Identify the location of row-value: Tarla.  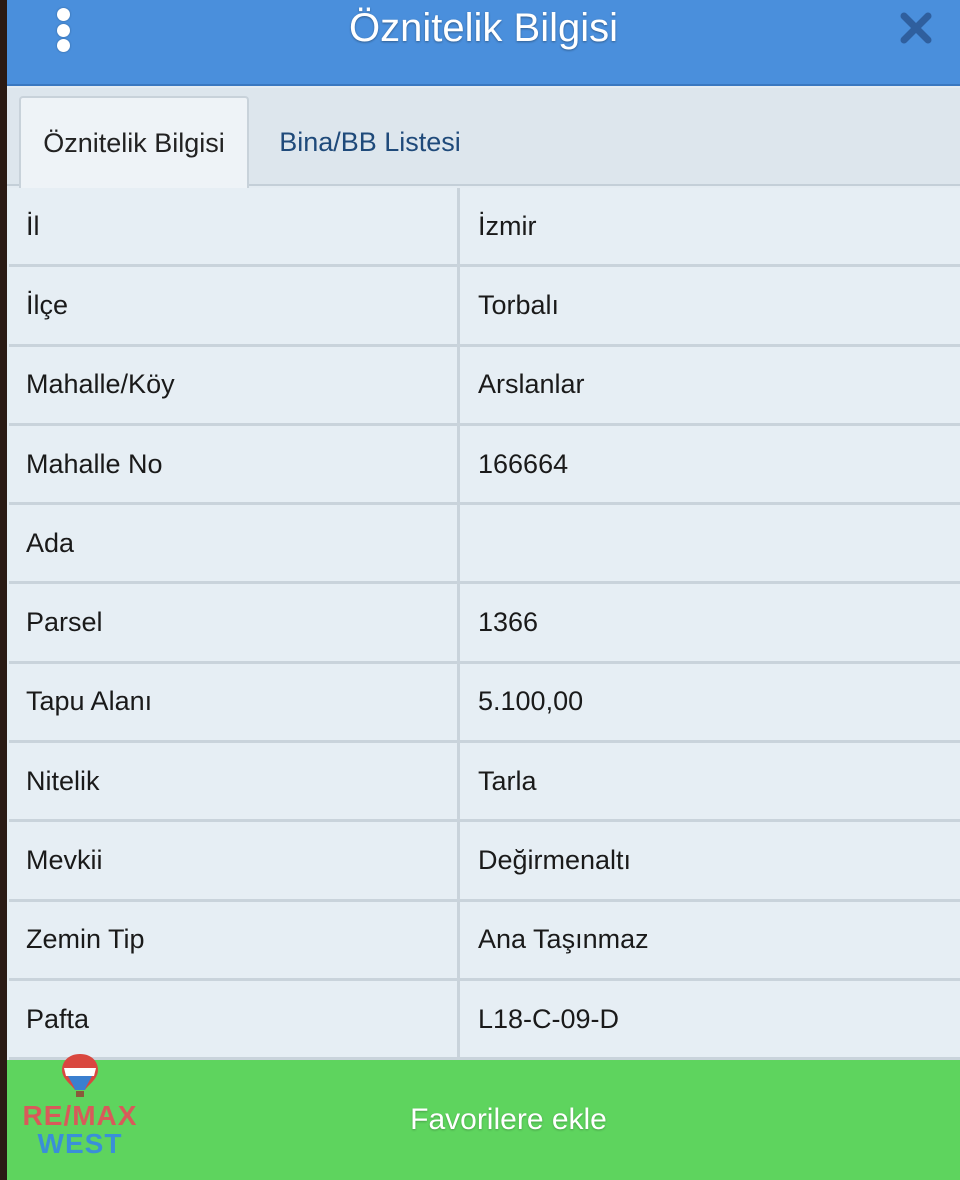
(710, 783).